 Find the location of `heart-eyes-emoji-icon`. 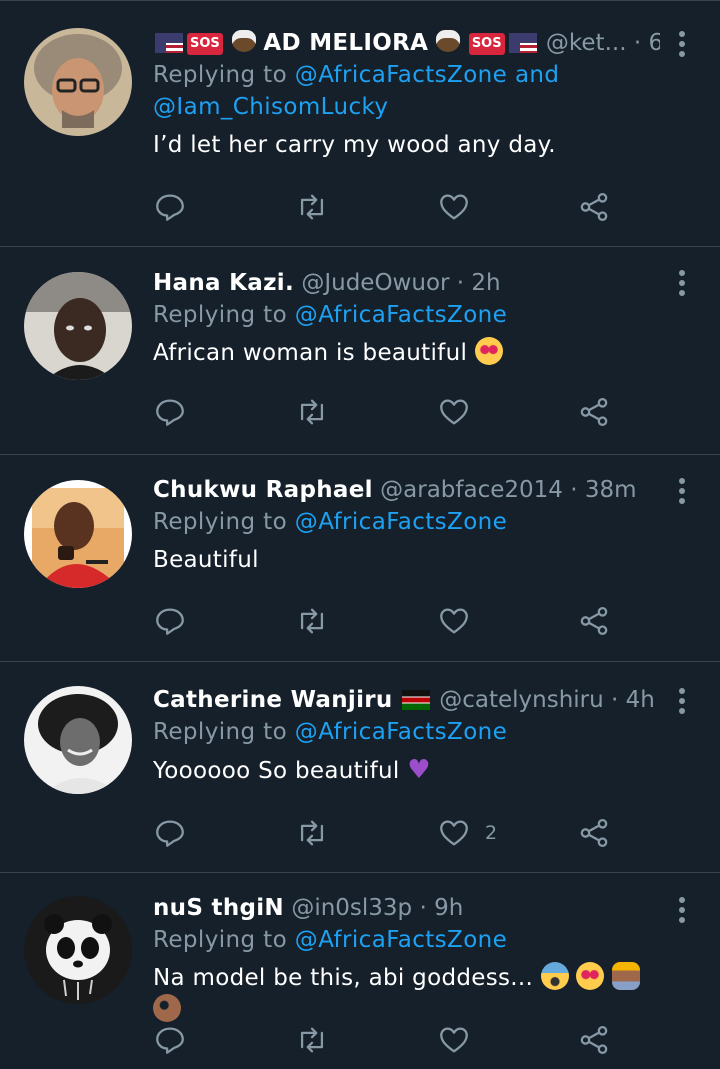

heart-eyes-emoji-icon is located at coordinates (590, 976).